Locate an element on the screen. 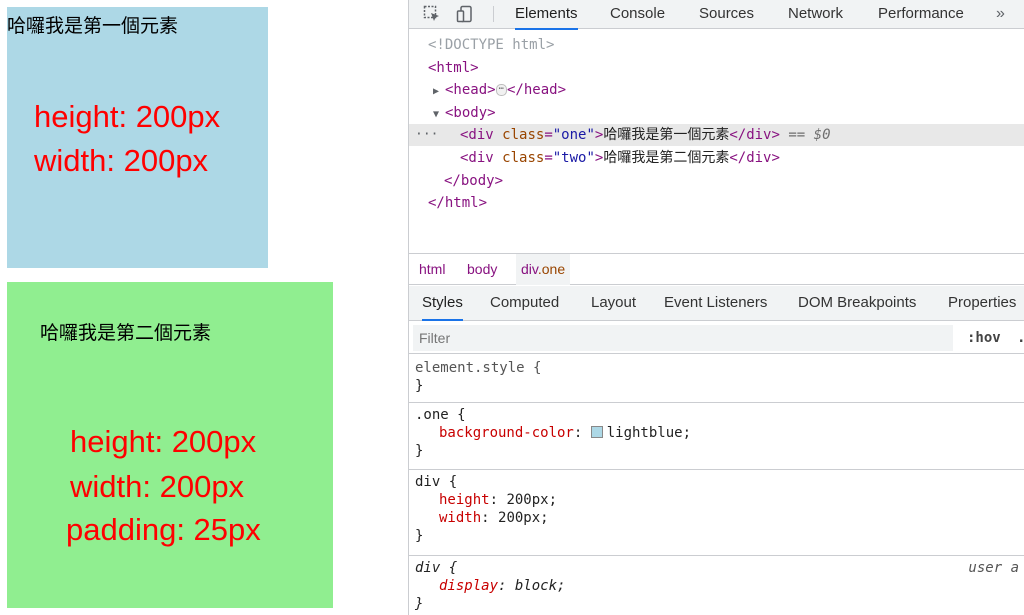 The height and width of the screenshot is (615, 1024). head-close-tag: </head> is located at coordinates (537, 90).